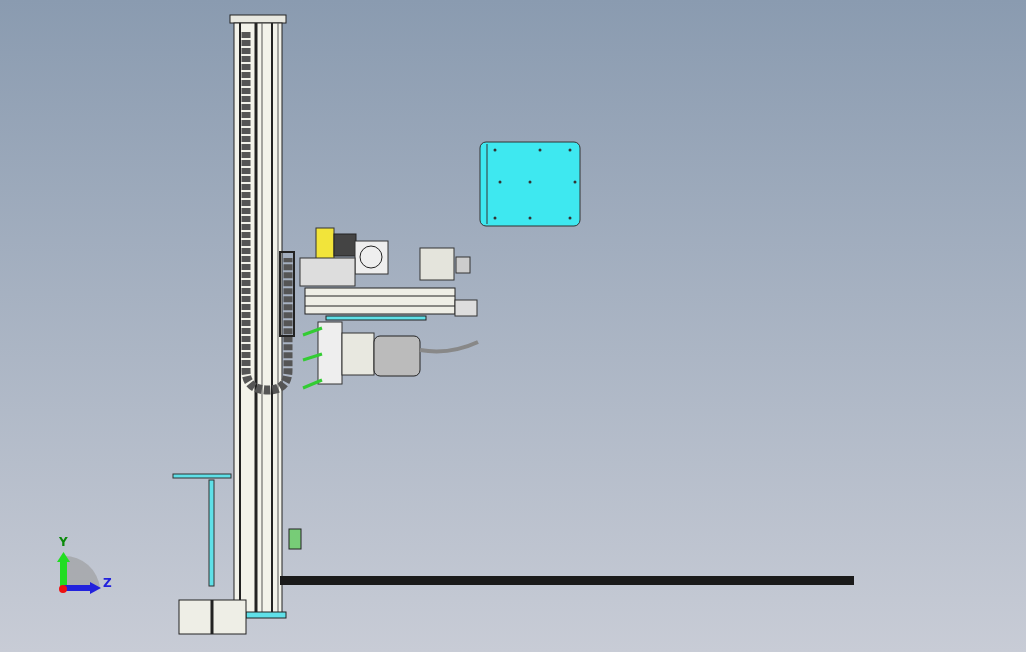 The height and width of the screenshot is (652, 1026). I want to click on axis-label: Y, so click(63, 542).